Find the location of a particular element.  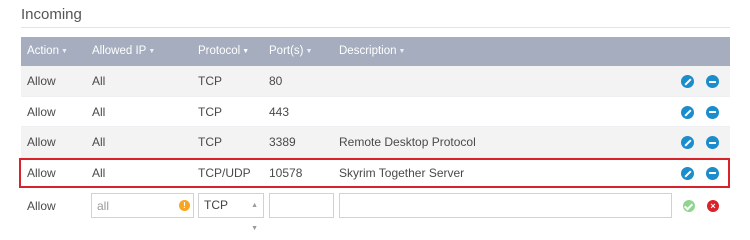

rule-port: 3389 is located at coordinates (282, 142).